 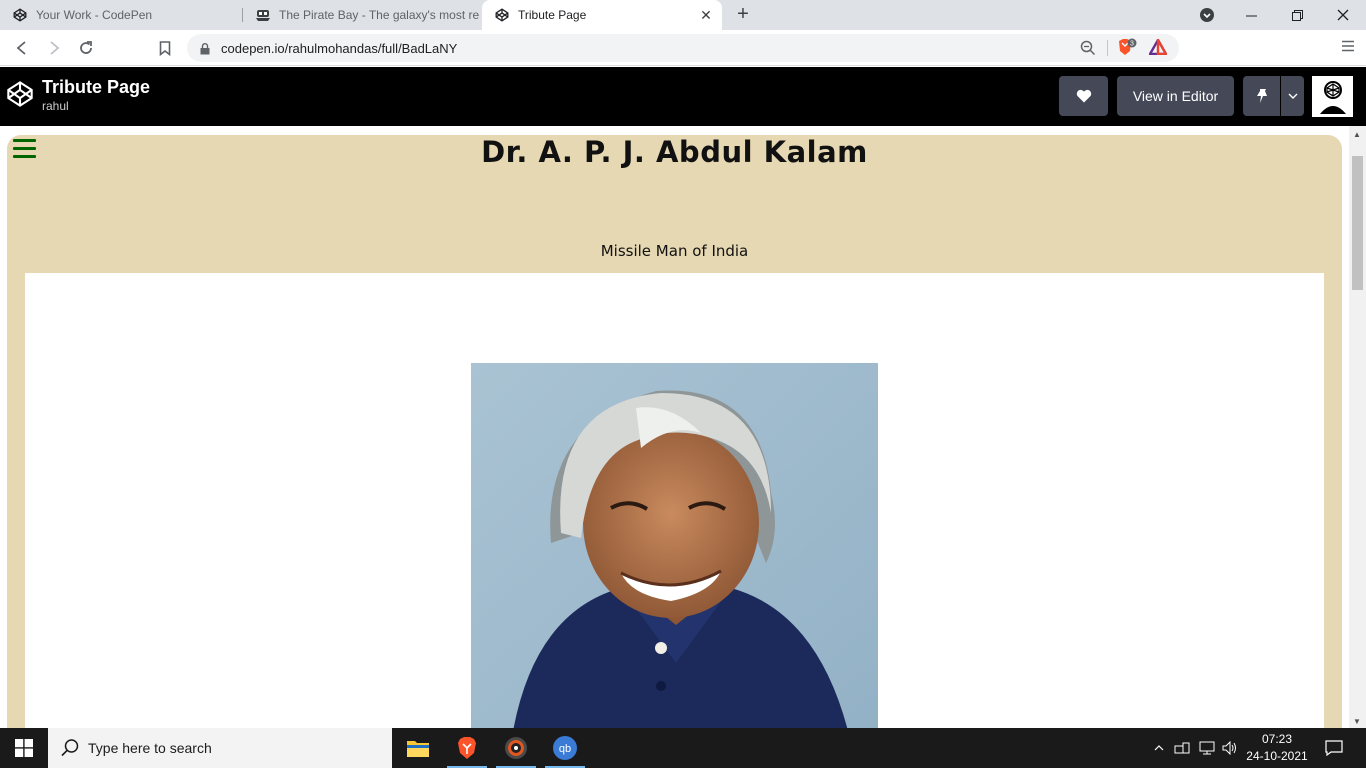 I want to click on address-bar: codepen.io/rahulmohandas/full/BadLaNY 3, so click(x=683, y=48).